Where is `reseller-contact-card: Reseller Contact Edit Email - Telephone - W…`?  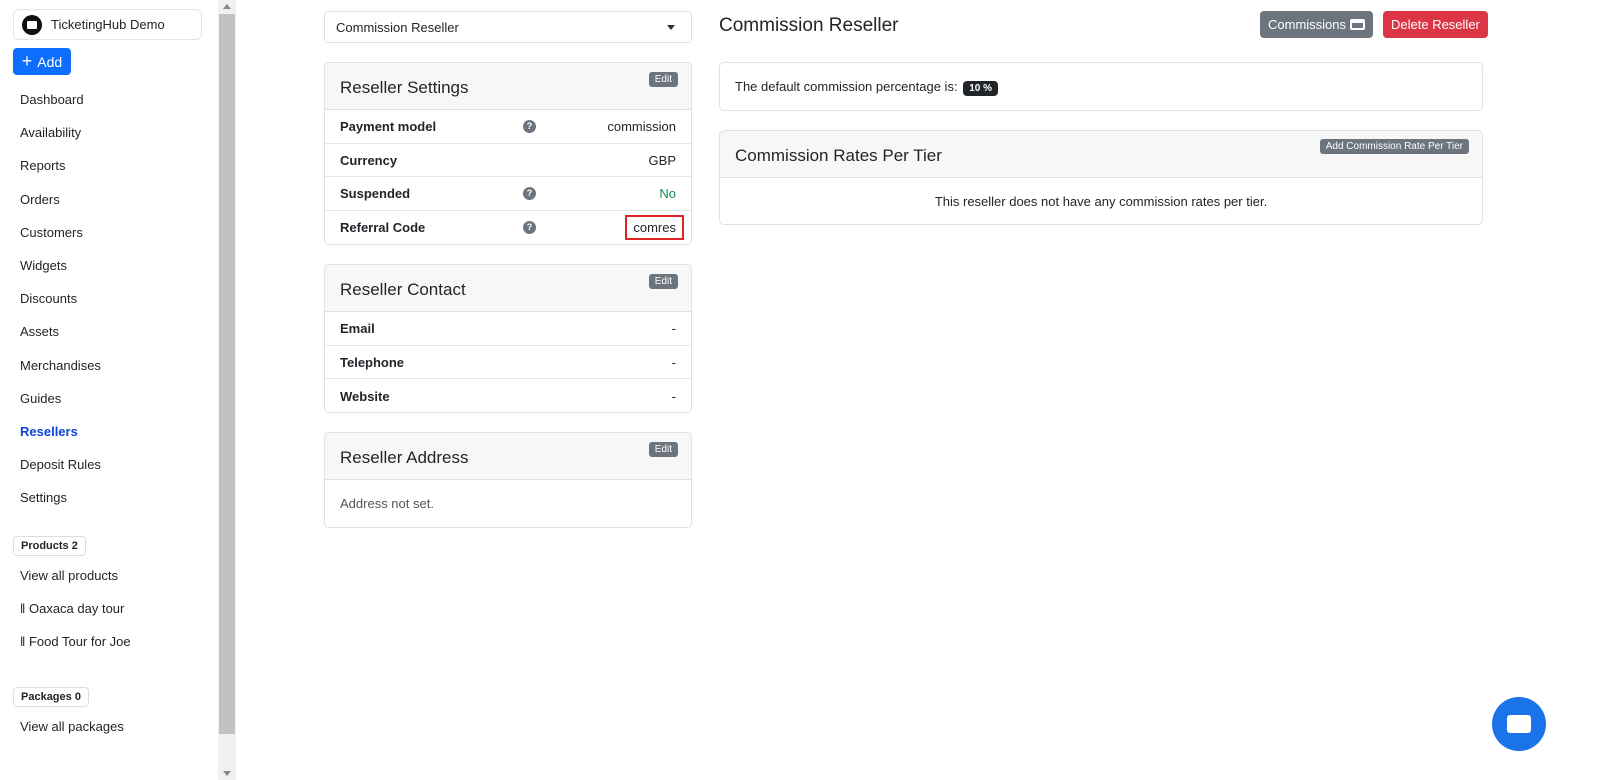
reseller-contact-card: Reseller Contact Edit Email - Telephone - W… is located at coordinates (508, 338).